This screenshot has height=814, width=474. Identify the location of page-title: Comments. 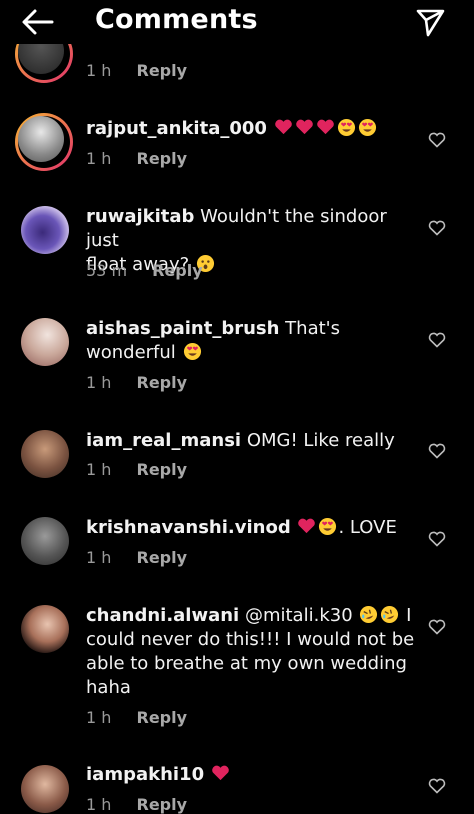
(176, 19).